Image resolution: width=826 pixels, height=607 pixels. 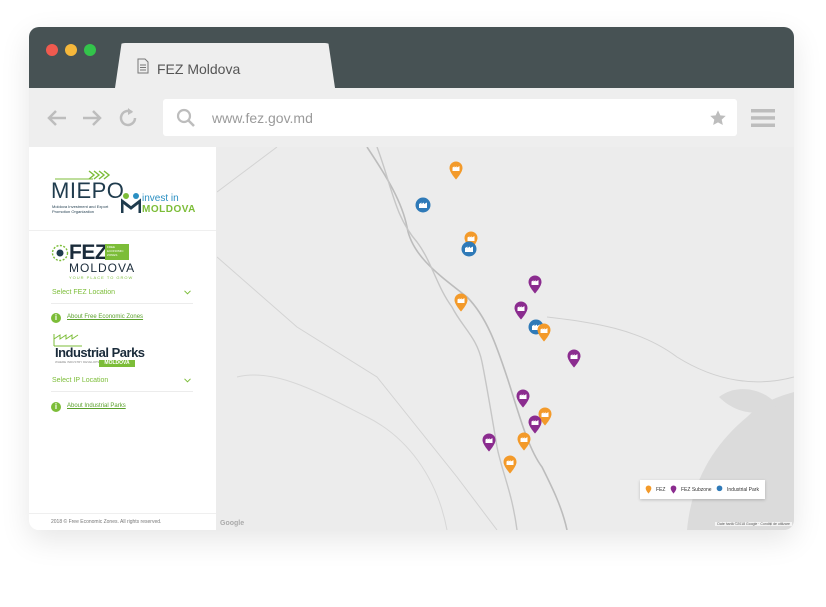 What do you see at coordinates (718, 118) in the screenshot?
I see `star-icon` at bounding box center [718, 118].